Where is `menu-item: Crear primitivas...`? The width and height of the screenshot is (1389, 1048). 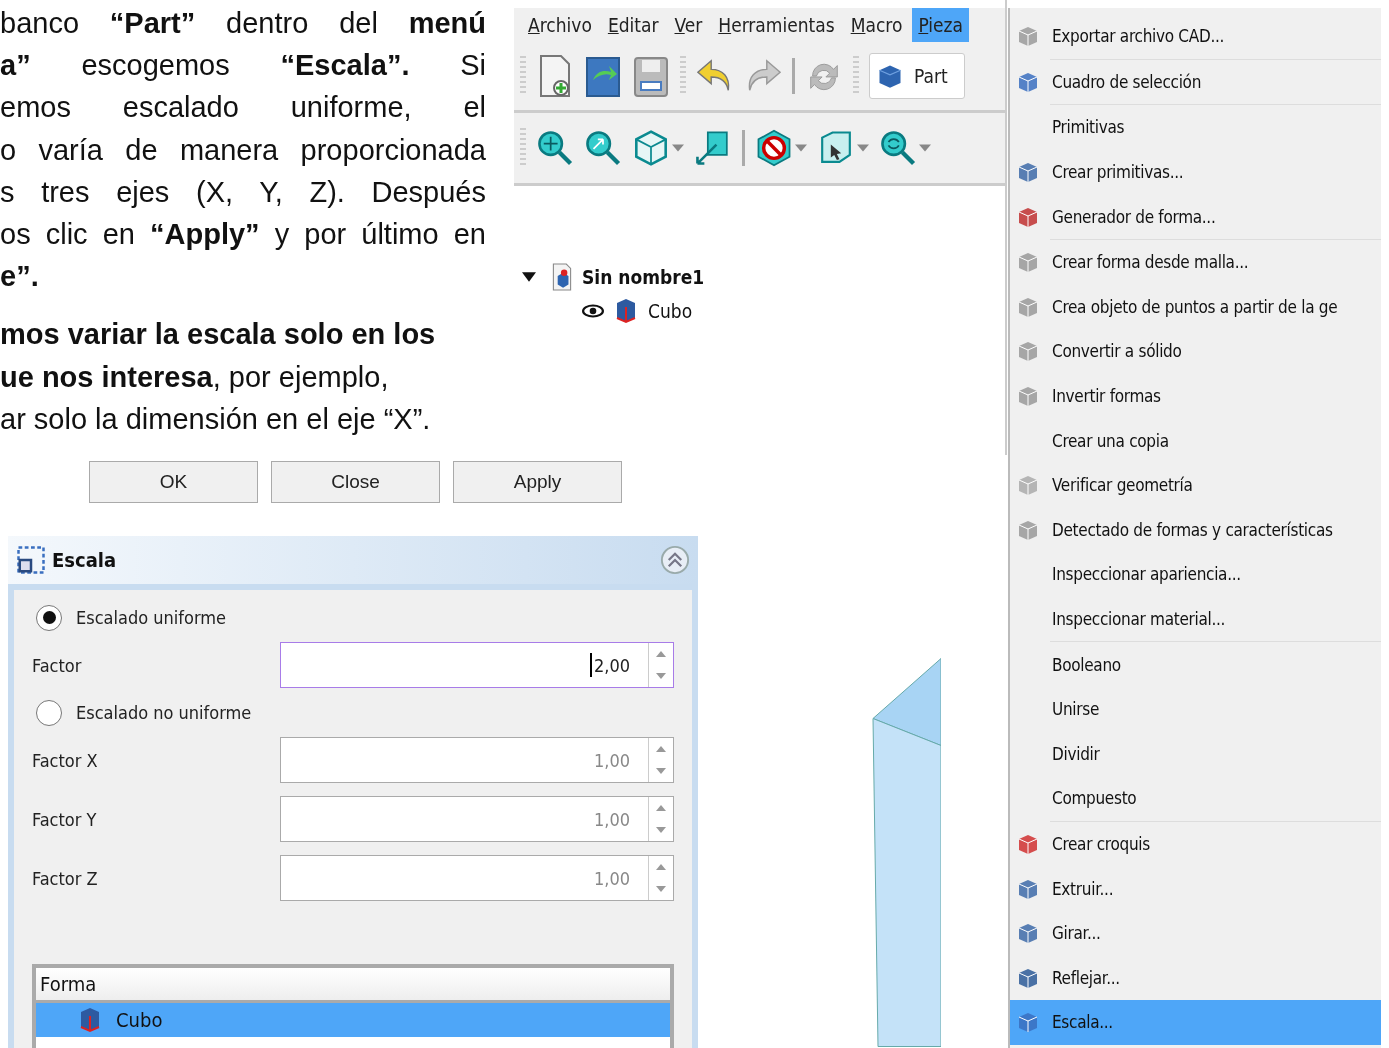
menu-item: Crear primitivas... is located at coordinates (1195, 172).